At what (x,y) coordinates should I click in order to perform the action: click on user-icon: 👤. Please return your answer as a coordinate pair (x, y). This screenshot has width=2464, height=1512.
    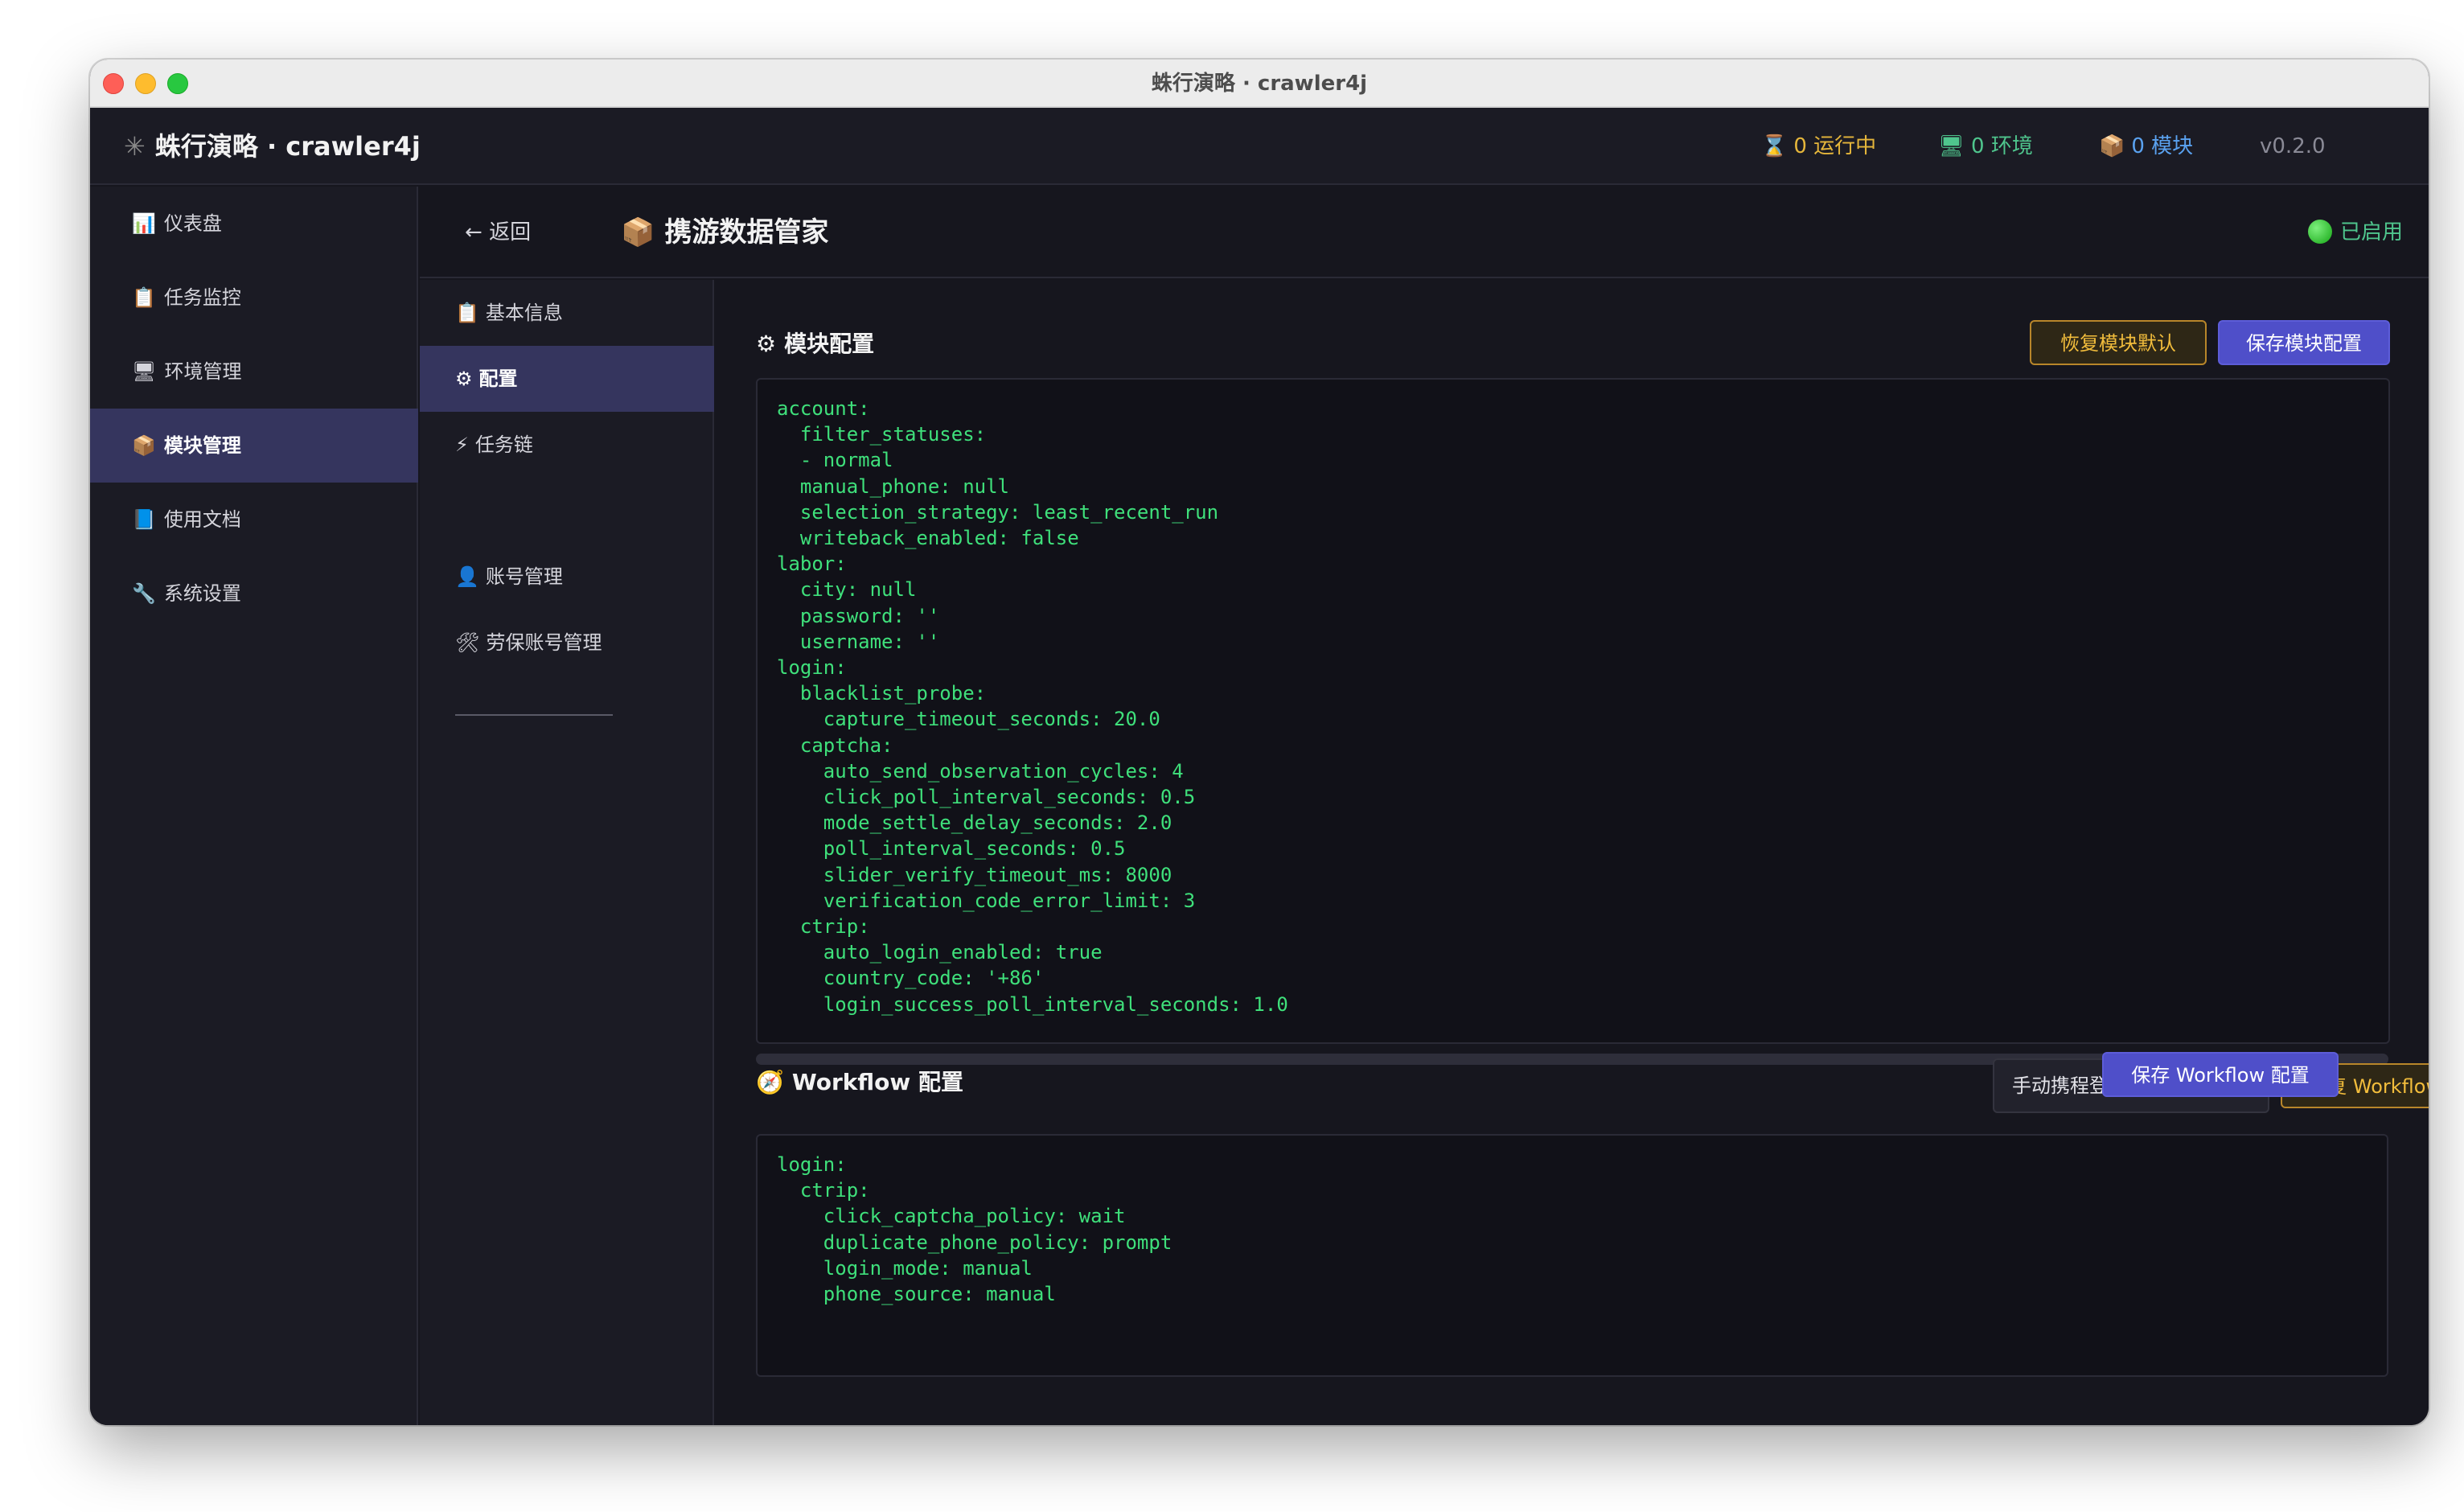
    Looking at the image, I should click on (467, 576).